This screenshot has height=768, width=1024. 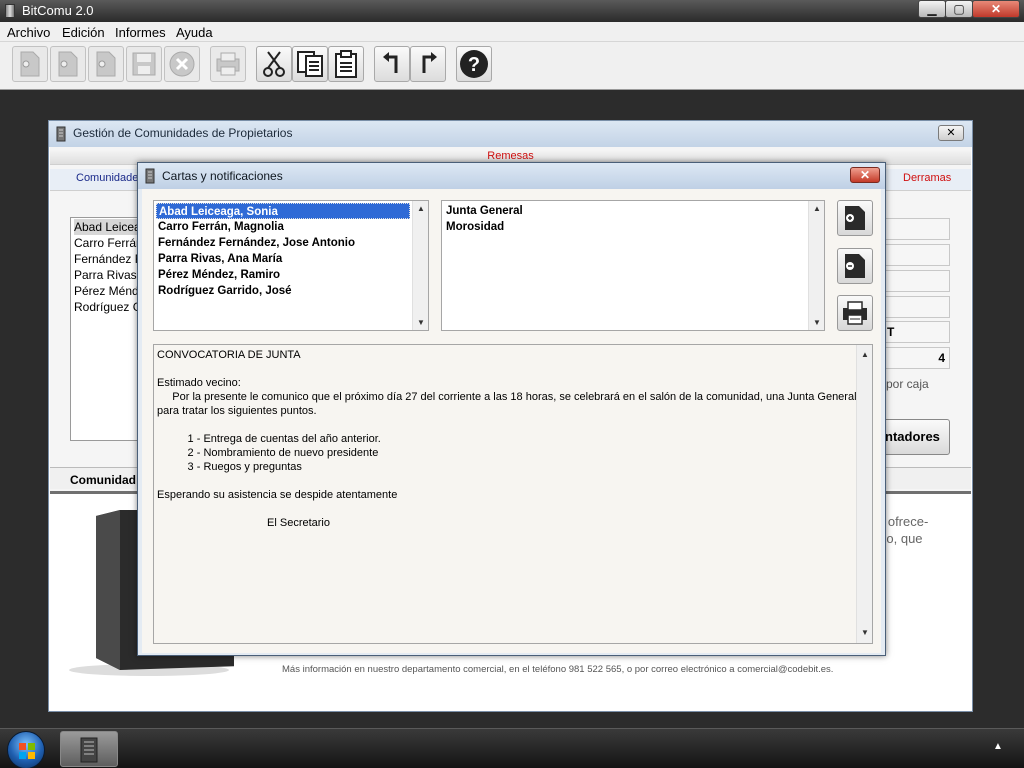 I want to click on toolbar: ?, so click(x=512, y=66).